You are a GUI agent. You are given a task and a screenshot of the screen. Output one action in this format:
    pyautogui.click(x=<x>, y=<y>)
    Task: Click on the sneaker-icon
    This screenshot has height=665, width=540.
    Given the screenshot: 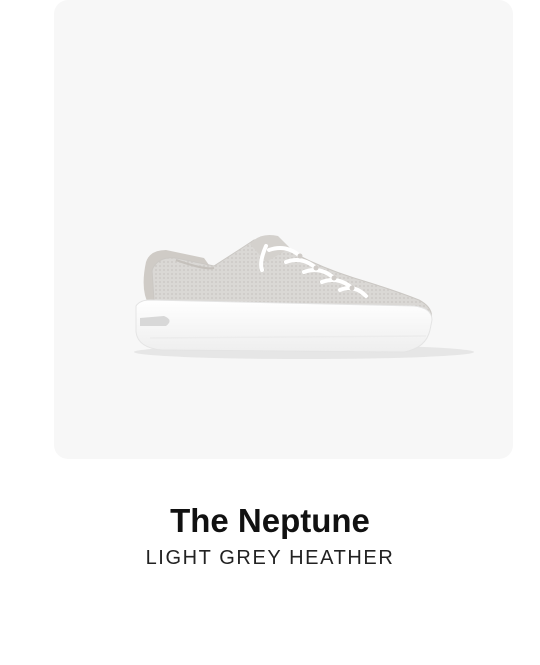 What is the action you would take?
    pyautogui.click(x=304, y=297)
    